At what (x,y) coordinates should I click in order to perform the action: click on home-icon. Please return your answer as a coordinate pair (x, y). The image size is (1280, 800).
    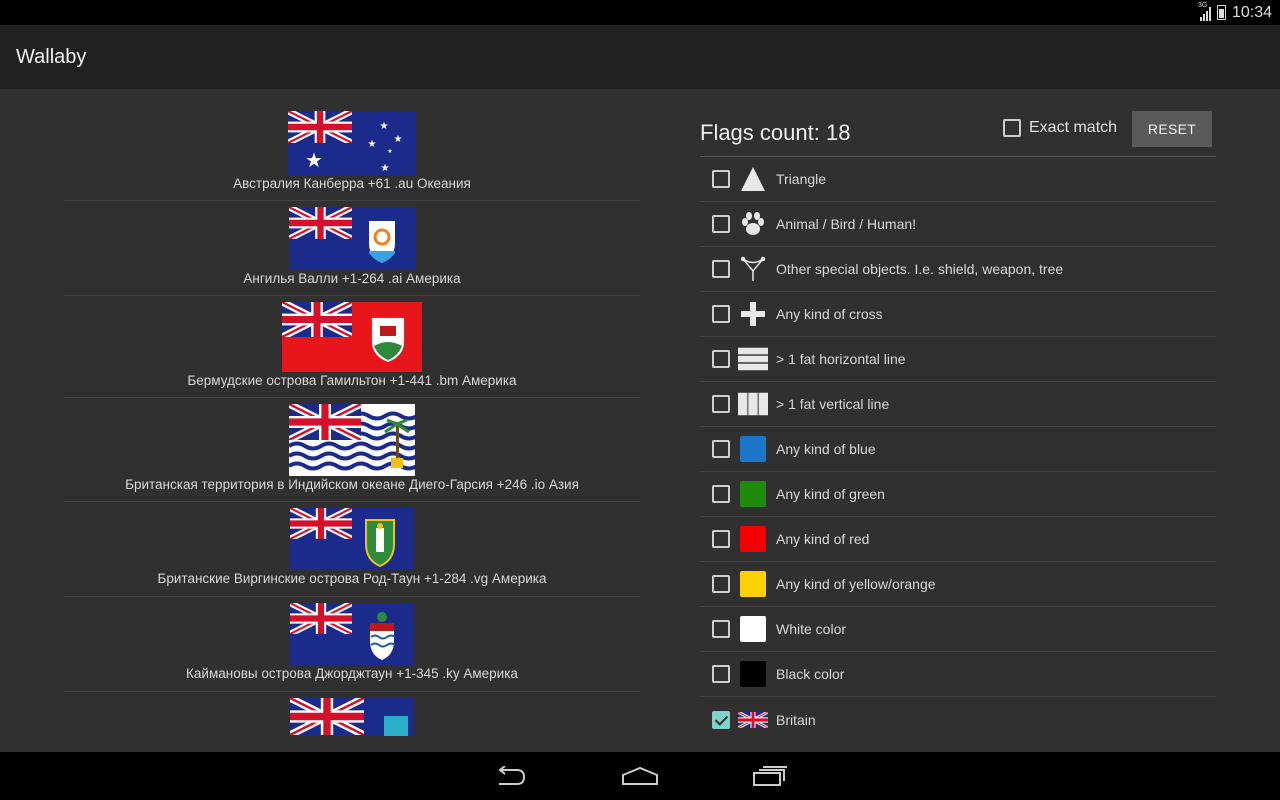
    Looking at the image, I should click on (640, 776).